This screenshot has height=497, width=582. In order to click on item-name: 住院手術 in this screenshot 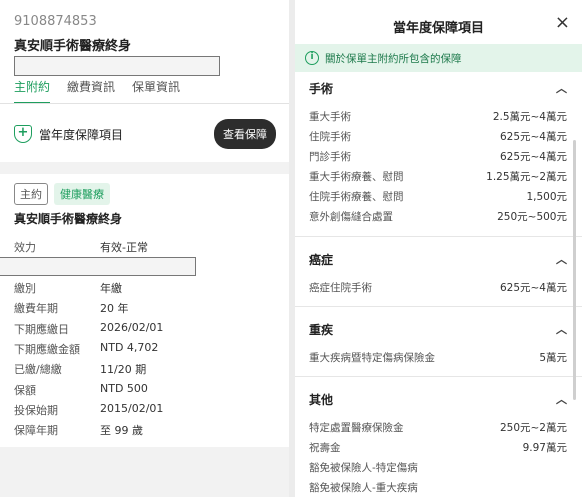, I will do `click(330, 137)`.